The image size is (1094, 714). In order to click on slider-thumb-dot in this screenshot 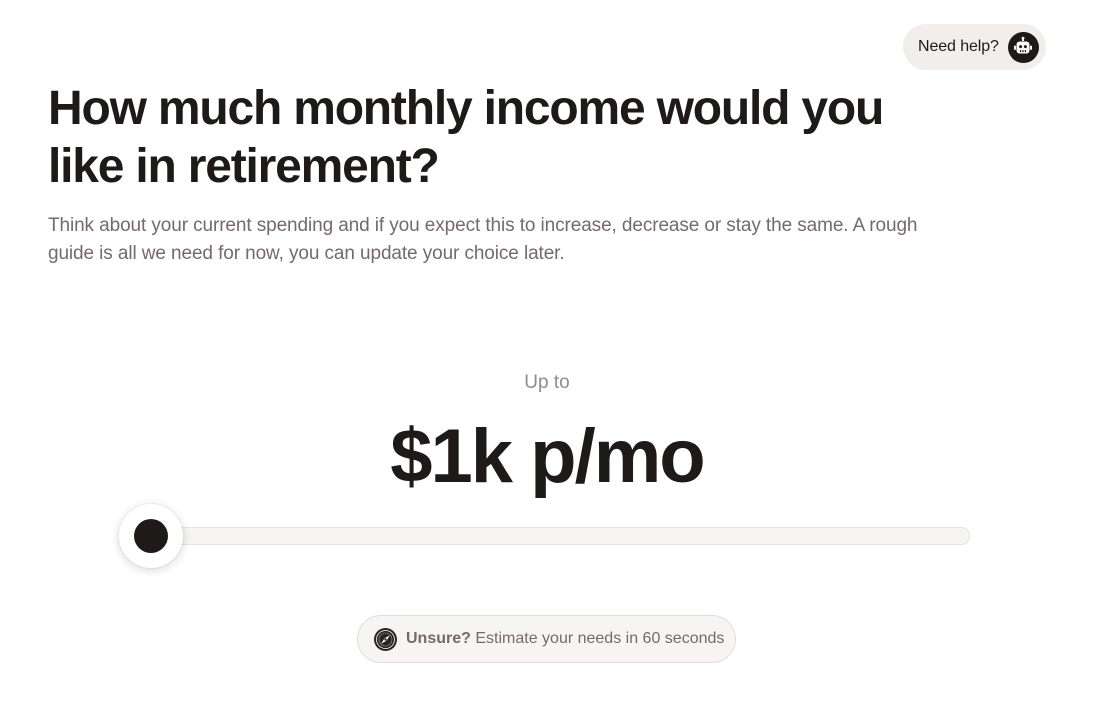, I will do `click(151, 536)`.